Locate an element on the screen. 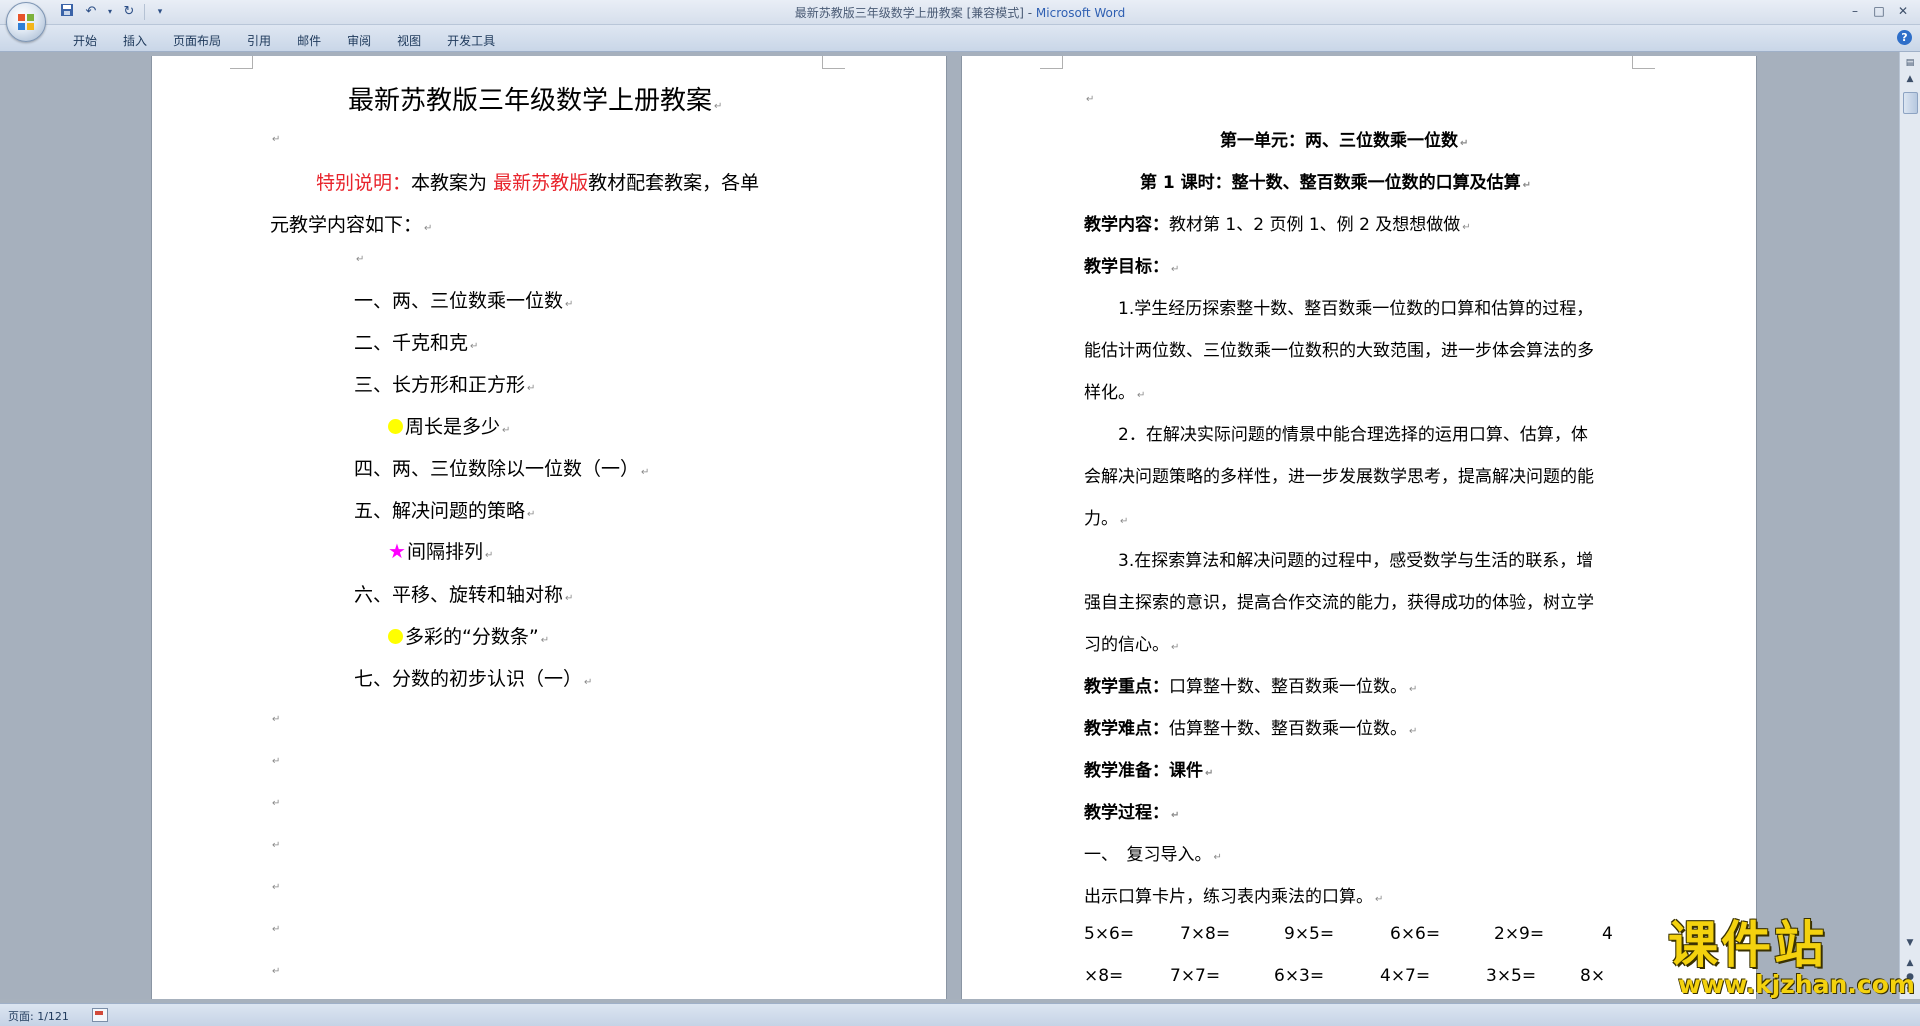 The image size is (1920, 1026). teaching-prep: 教学准备：课件 ↵ is located at coordinates (1149, 771).